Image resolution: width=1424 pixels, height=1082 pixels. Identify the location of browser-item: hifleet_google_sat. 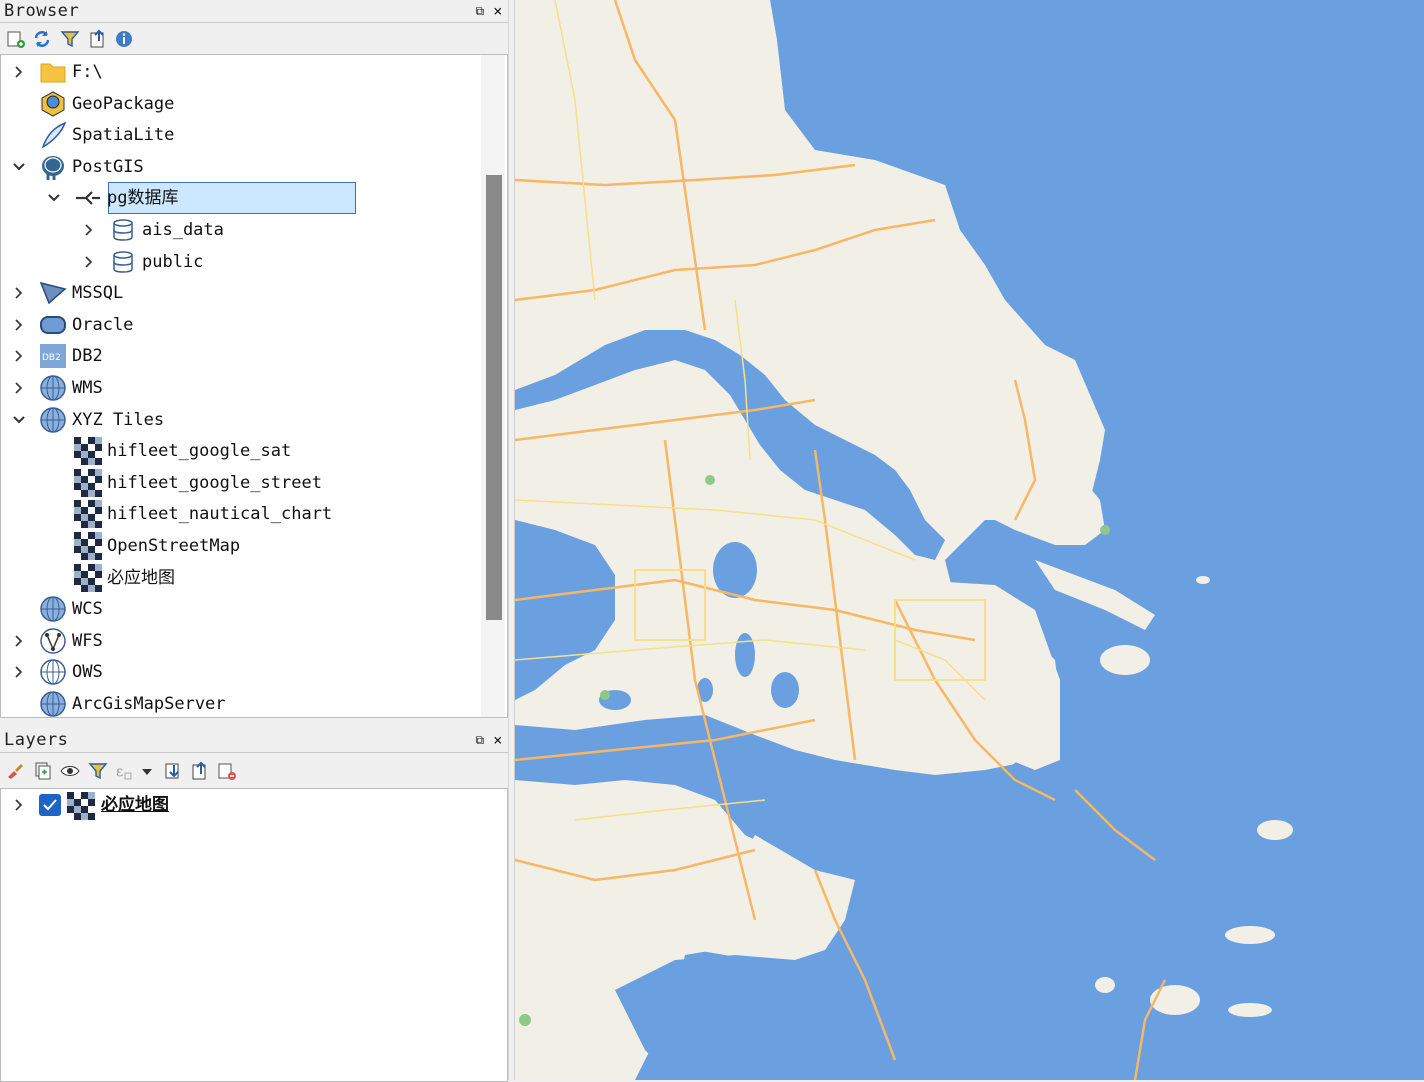
(240, 451).